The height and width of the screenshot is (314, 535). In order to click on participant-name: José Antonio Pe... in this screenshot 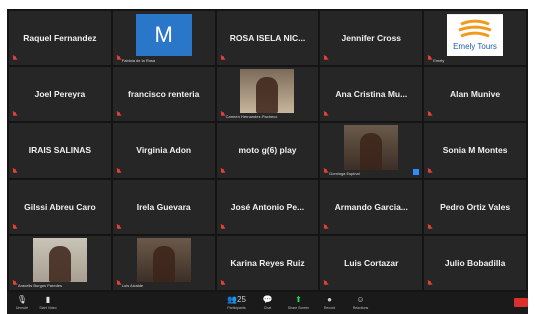, I will do `click(267, 206)`.